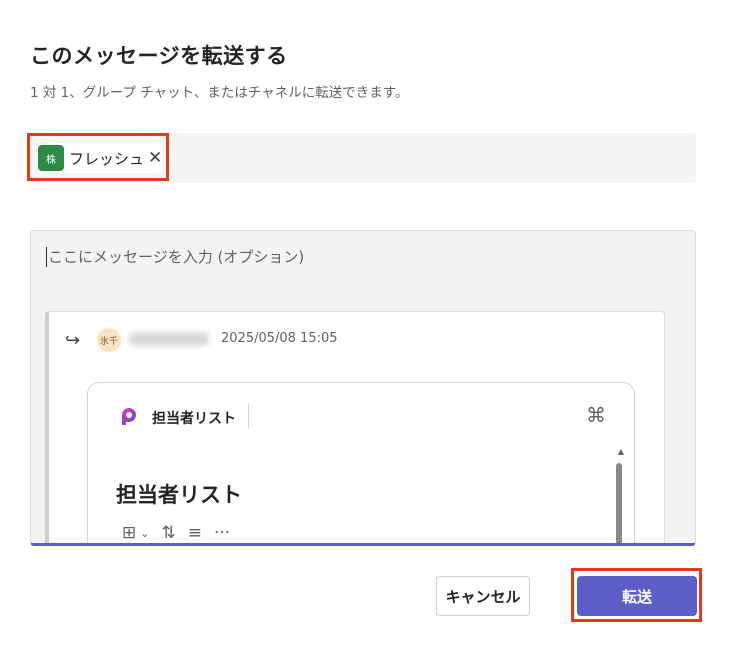 The height and width of the screenshot is (652, 737). Describe the element at coordinates (596, 415) in the screenshot. I see `apps-grid-icon: ⌘` at that location.